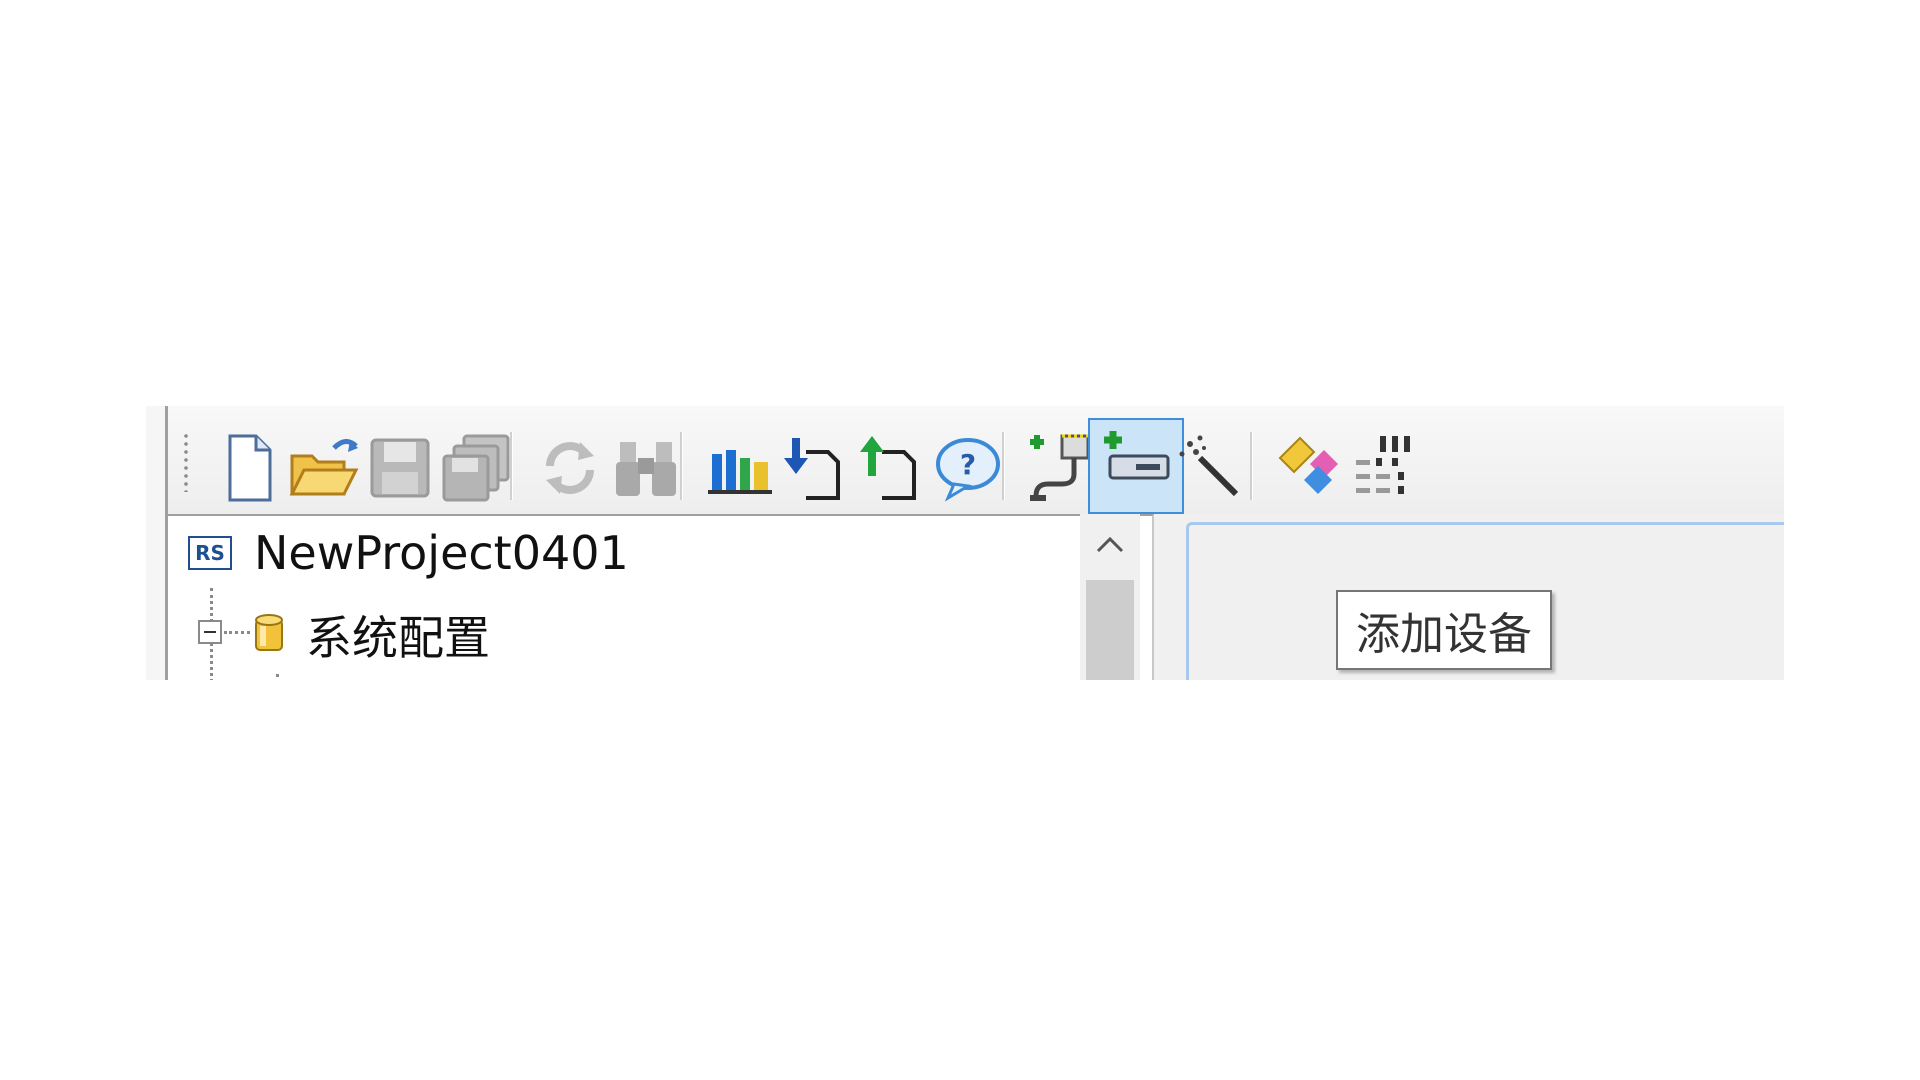 This screenshot has width=1920, height=1080. I want to click on project-name: NewProject0401, so click(441, 553).